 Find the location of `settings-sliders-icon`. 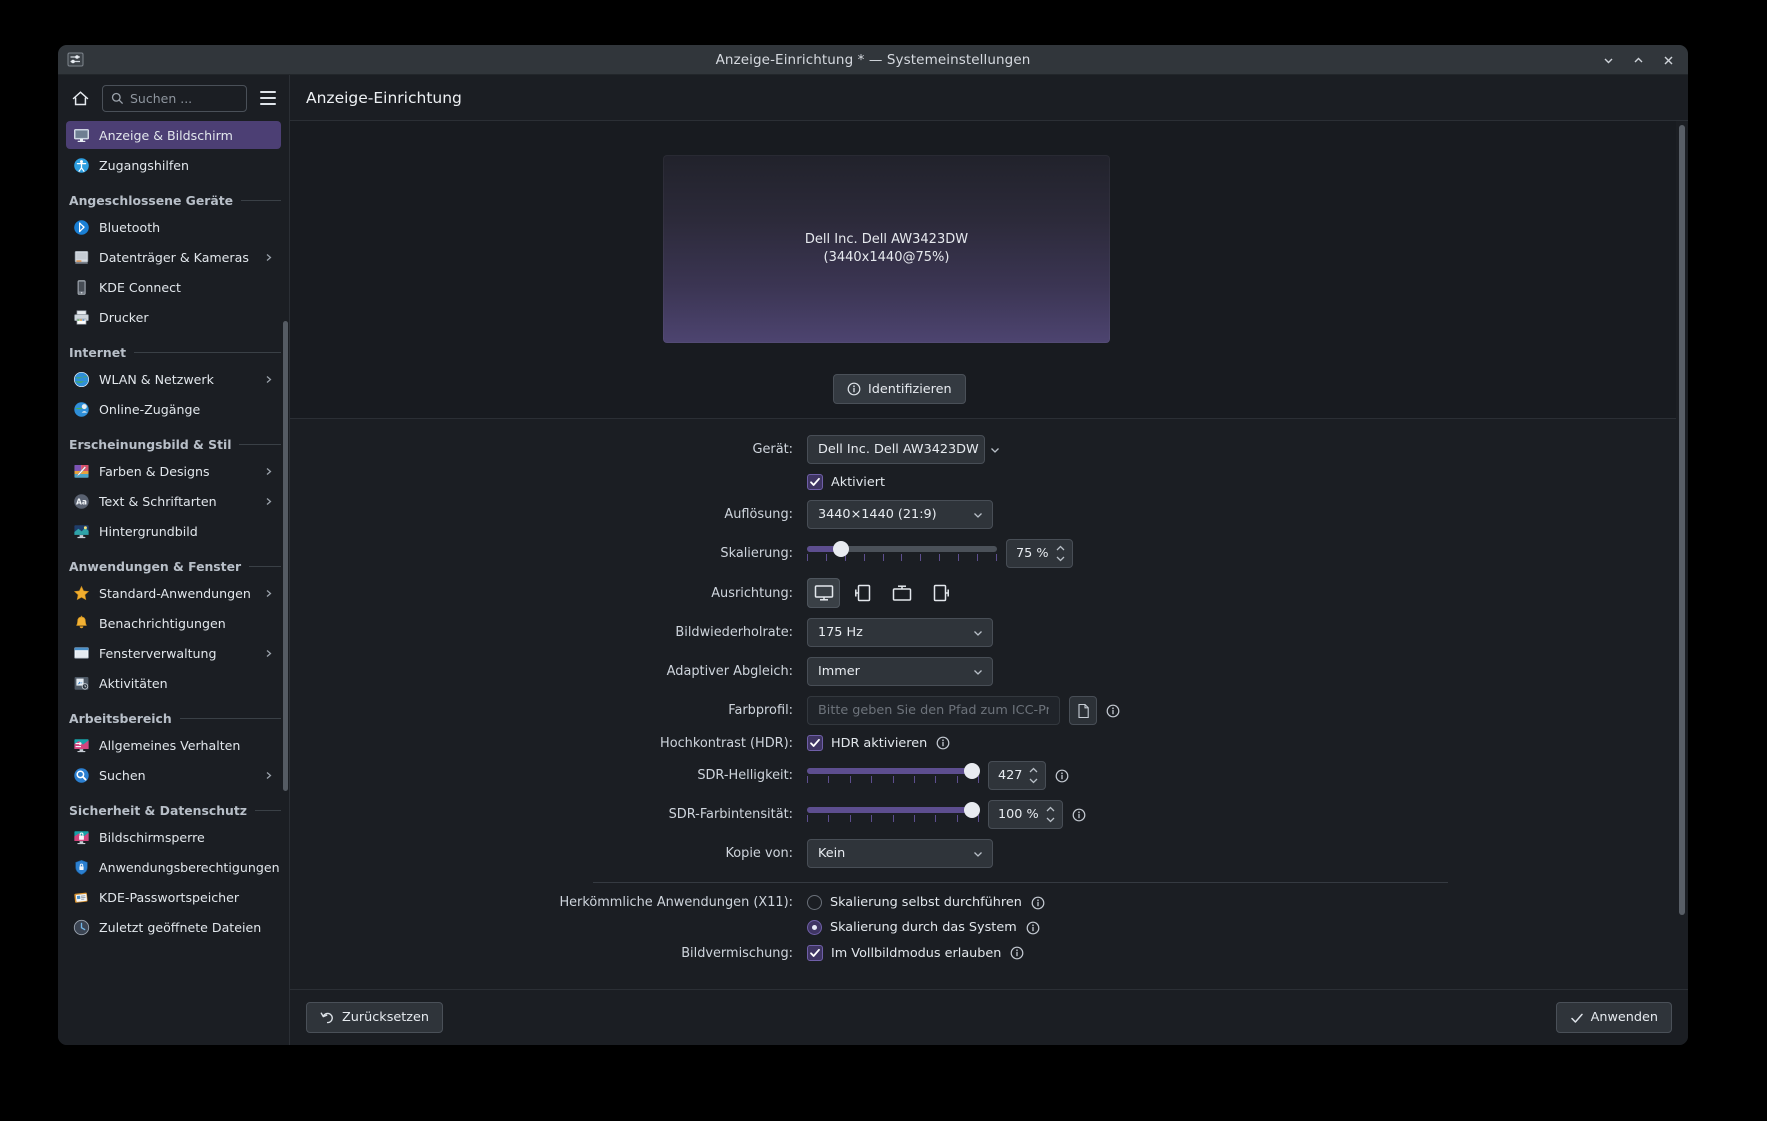

settings-sliders-icon is located at coordinates (75, 60).